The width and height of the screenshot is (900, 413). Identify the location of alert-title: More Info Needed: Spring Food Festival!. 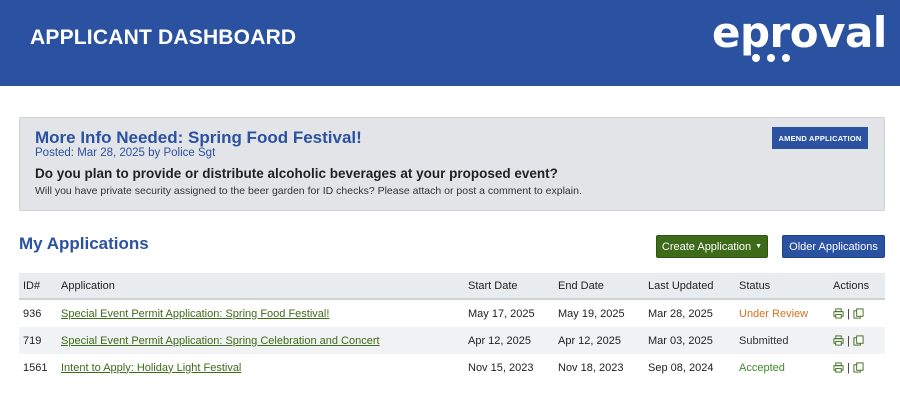
(198, 137).